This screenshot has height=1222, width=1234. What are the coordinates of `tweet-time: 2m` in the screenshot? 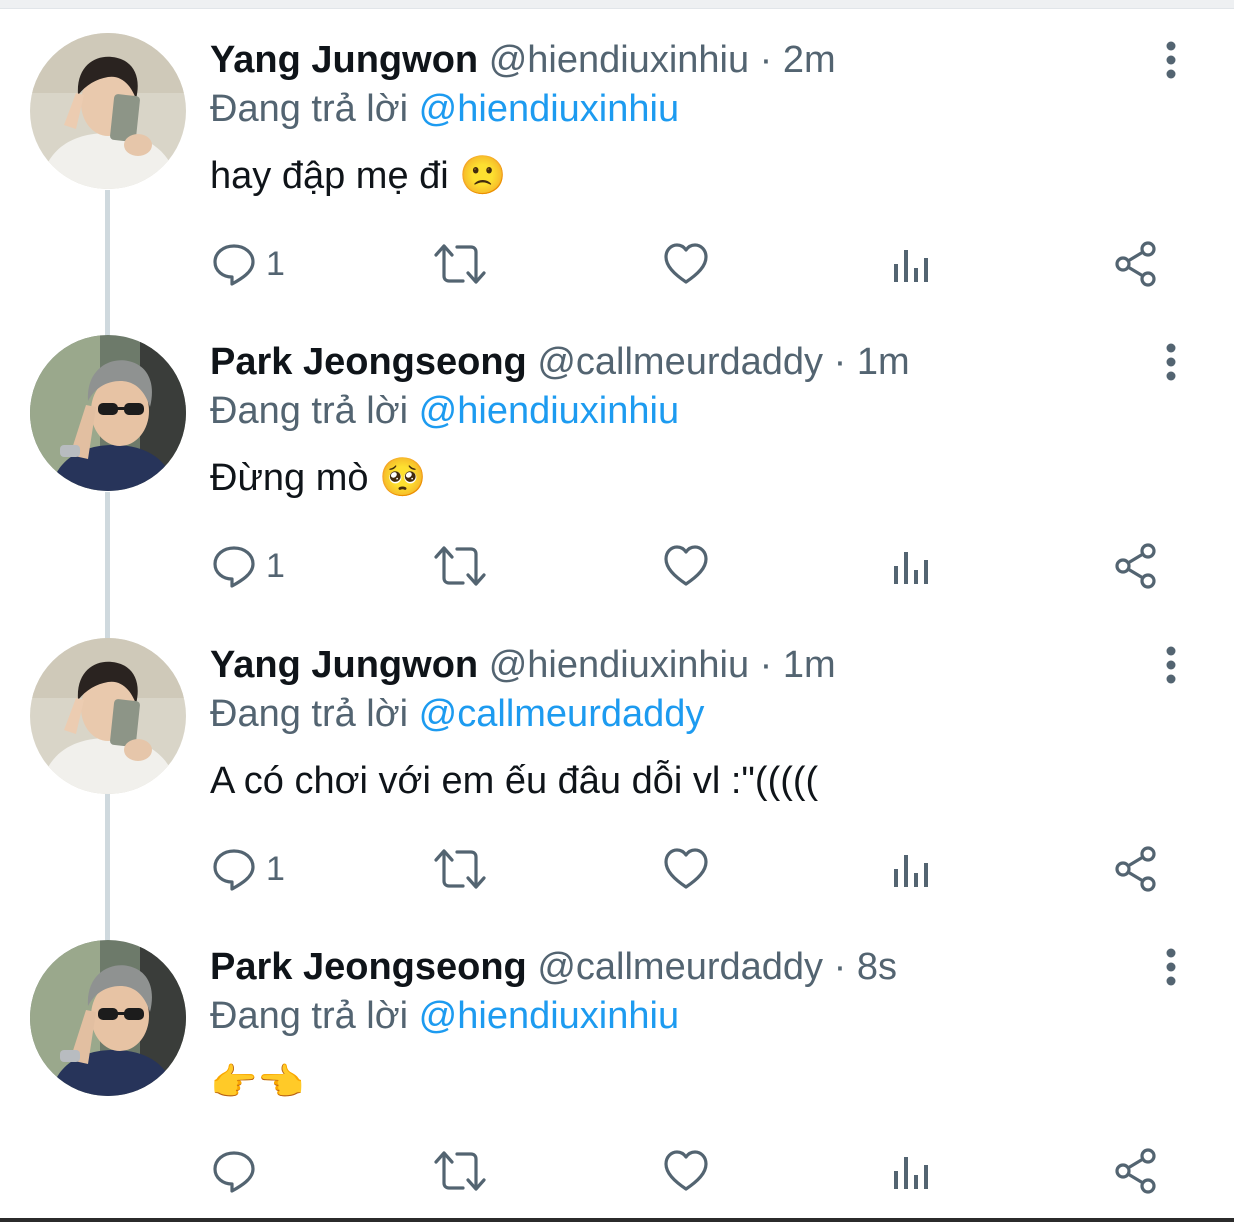 It's located at (809, 60).